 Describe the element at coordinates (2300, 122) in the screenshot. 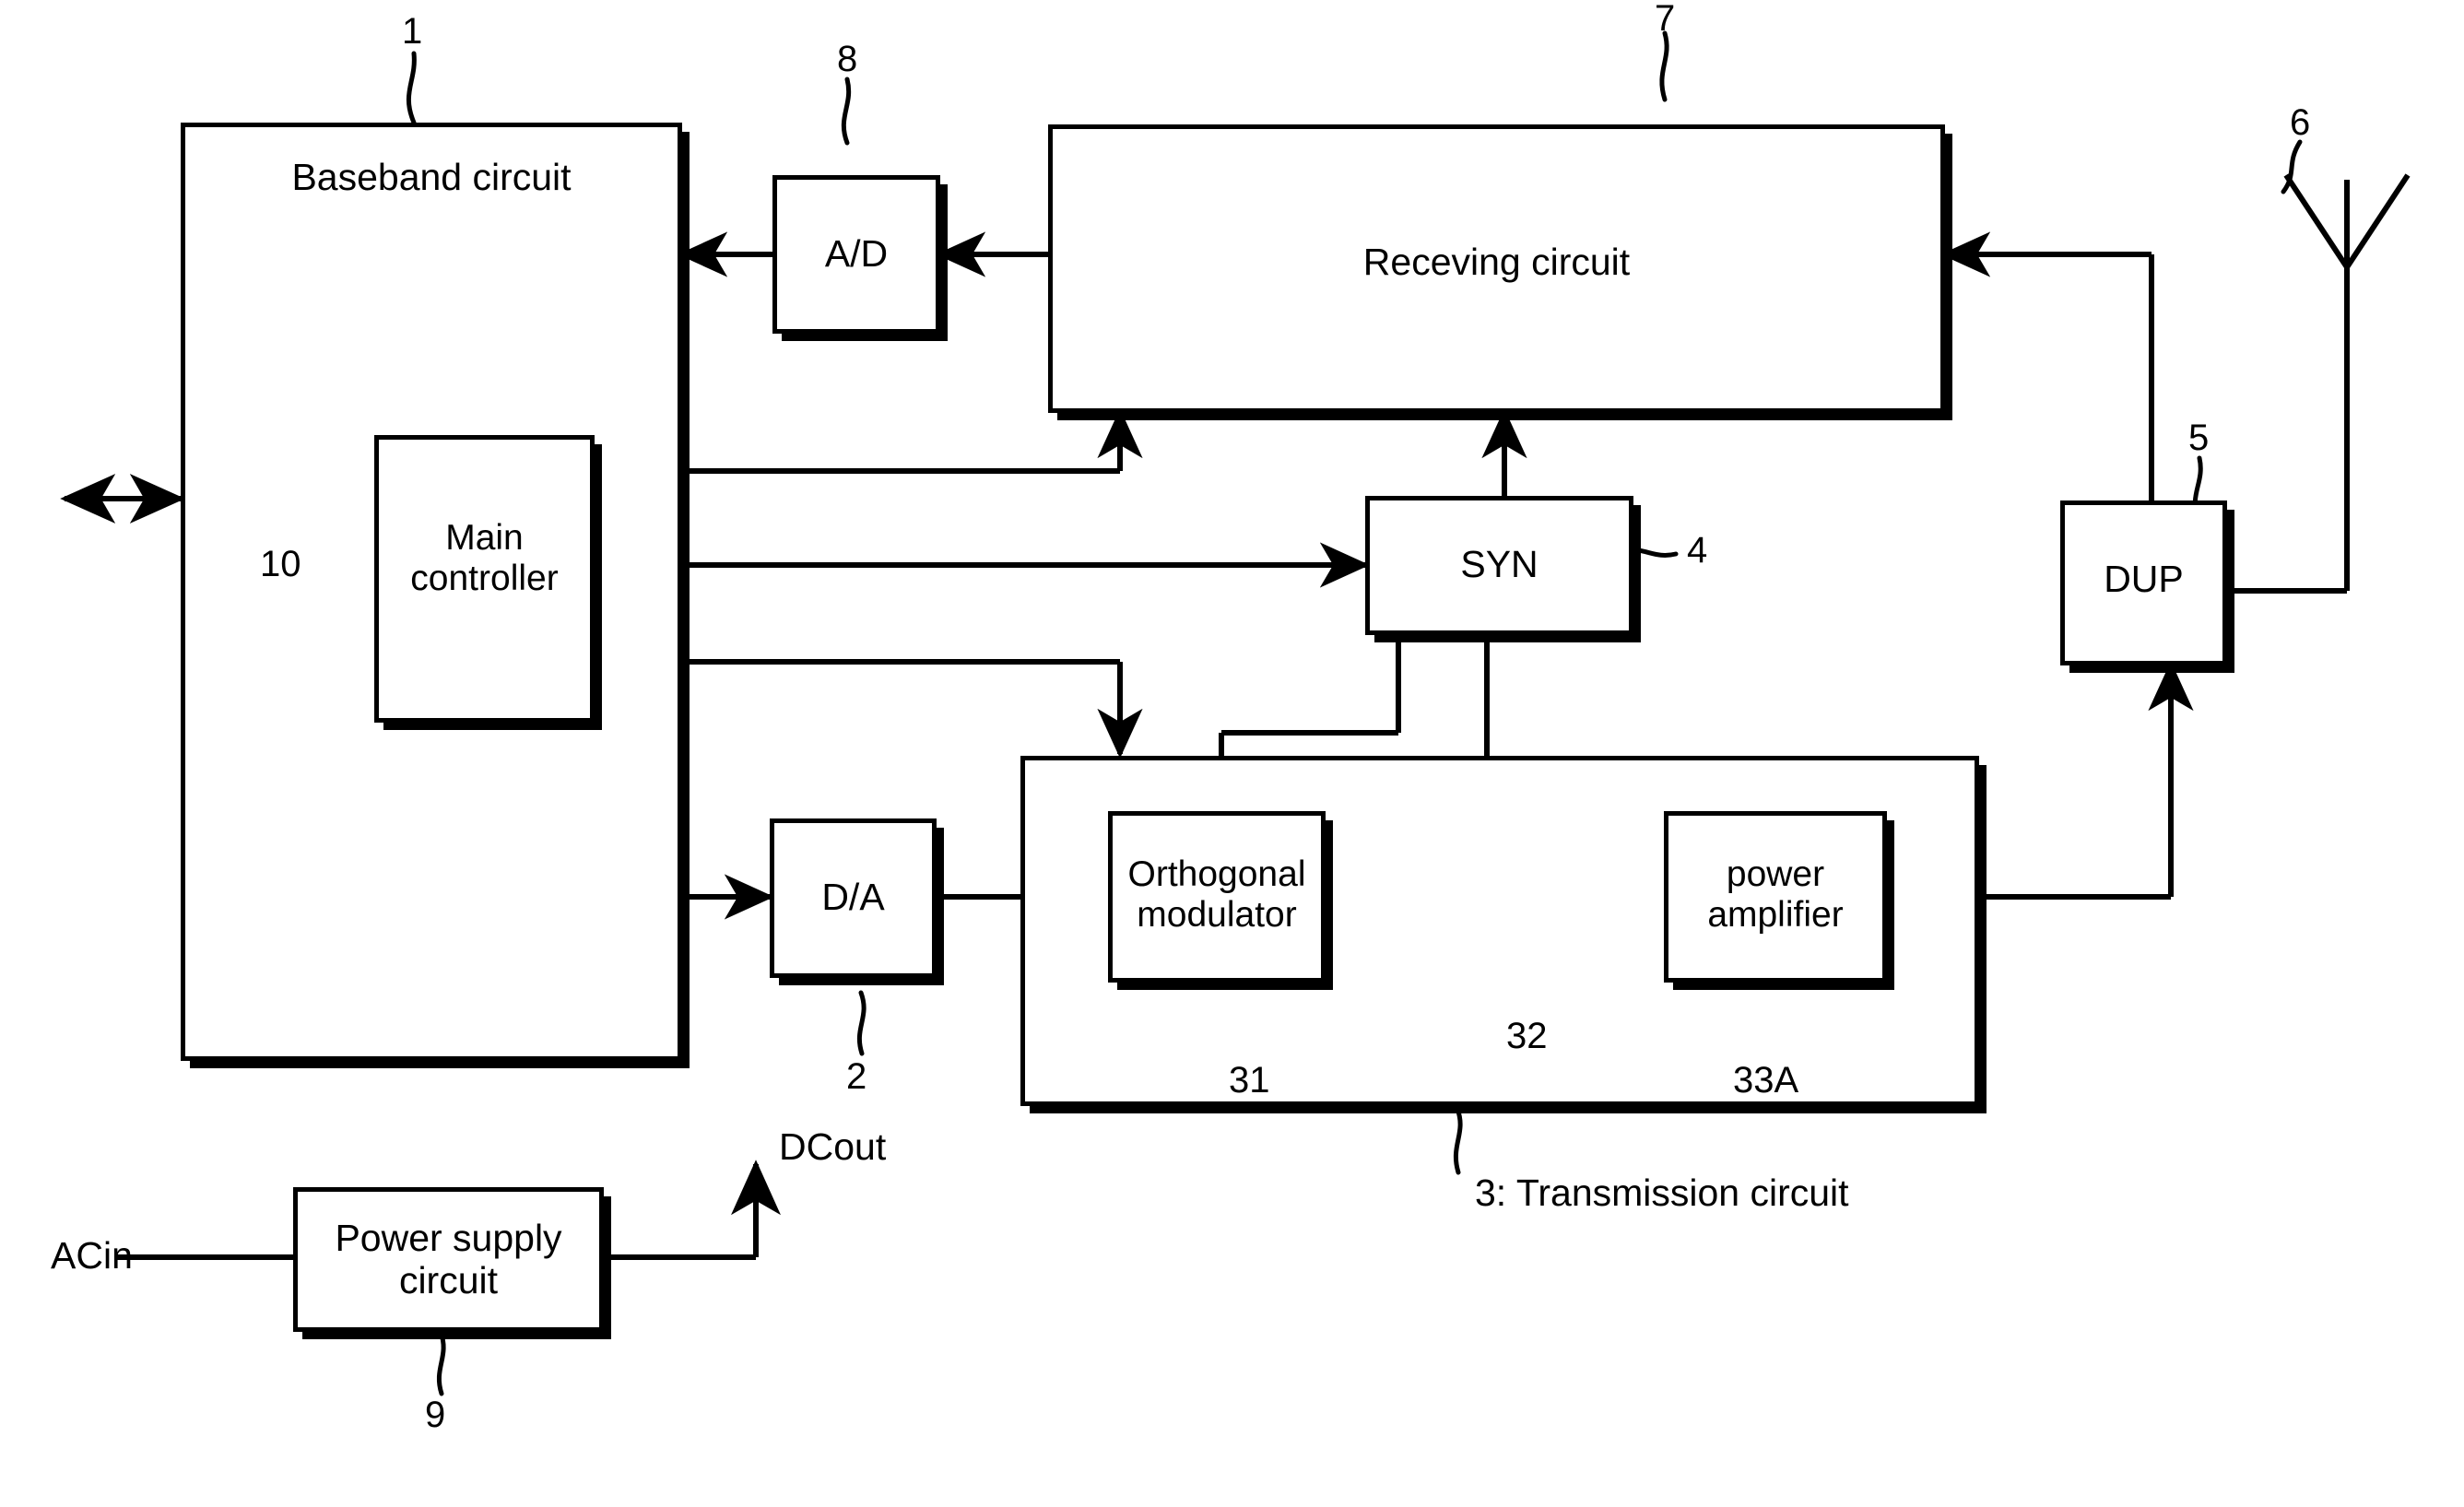

I see `ref-numeral-6: 6` at that location.